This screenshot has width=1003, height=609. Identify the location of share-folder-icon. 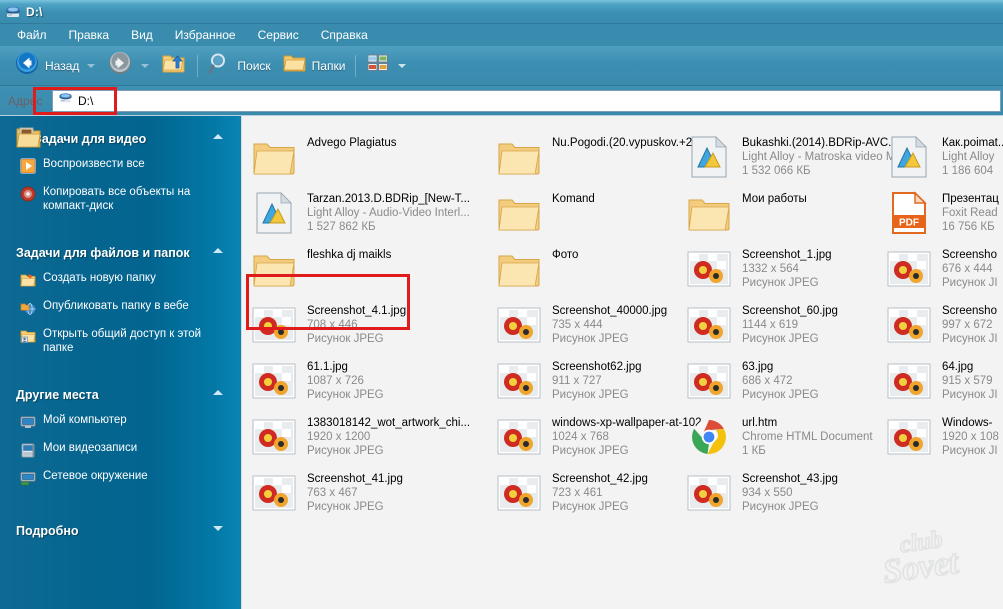
(28, 338).